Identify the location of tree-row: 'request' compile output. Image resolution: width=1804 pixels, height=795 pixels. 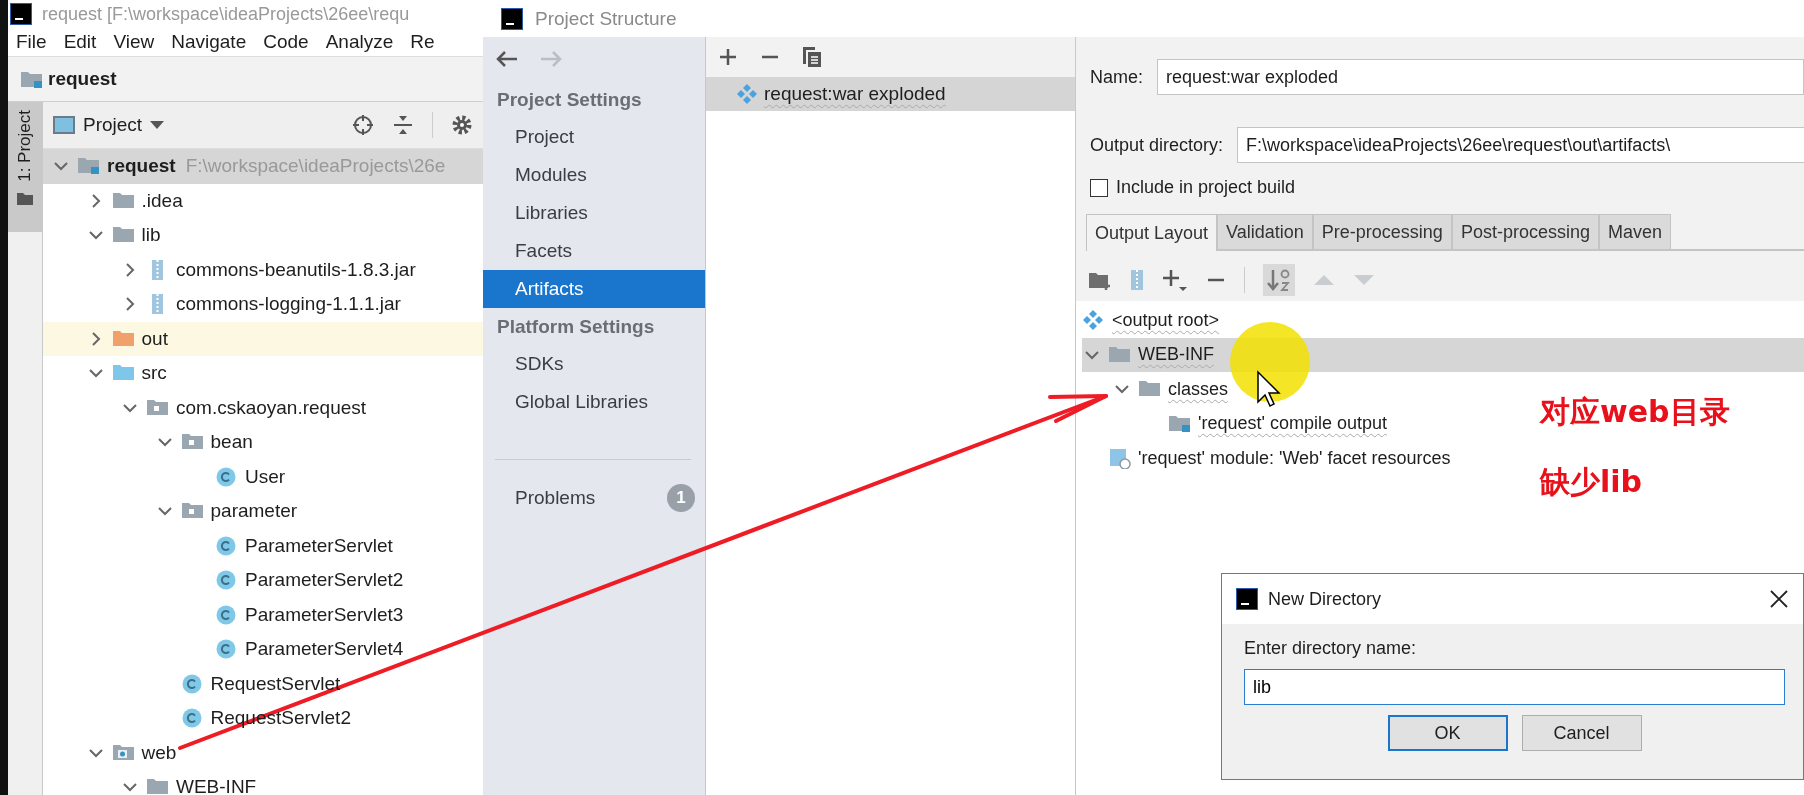
(1265, 423).